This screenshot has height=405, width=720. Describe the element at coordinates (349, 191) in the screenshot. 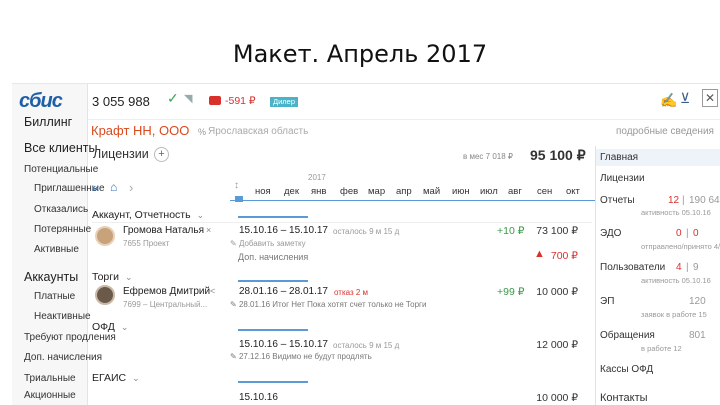

I see `month-label: фев` at that location.